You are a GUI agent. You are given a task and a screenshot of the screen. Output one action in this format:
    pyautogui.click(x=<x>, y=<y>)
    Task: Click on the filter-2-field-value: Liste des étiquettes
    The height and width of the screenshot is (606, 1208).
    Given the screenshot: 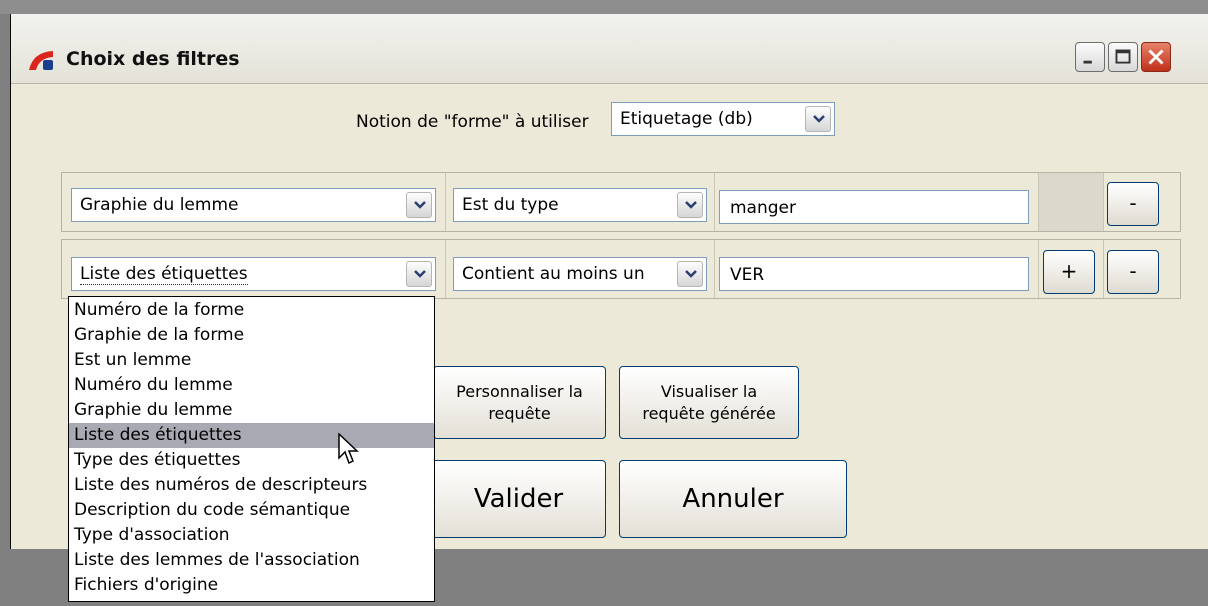 What is the action you would take?
    pyautogui.click(x=164, y=274)
    